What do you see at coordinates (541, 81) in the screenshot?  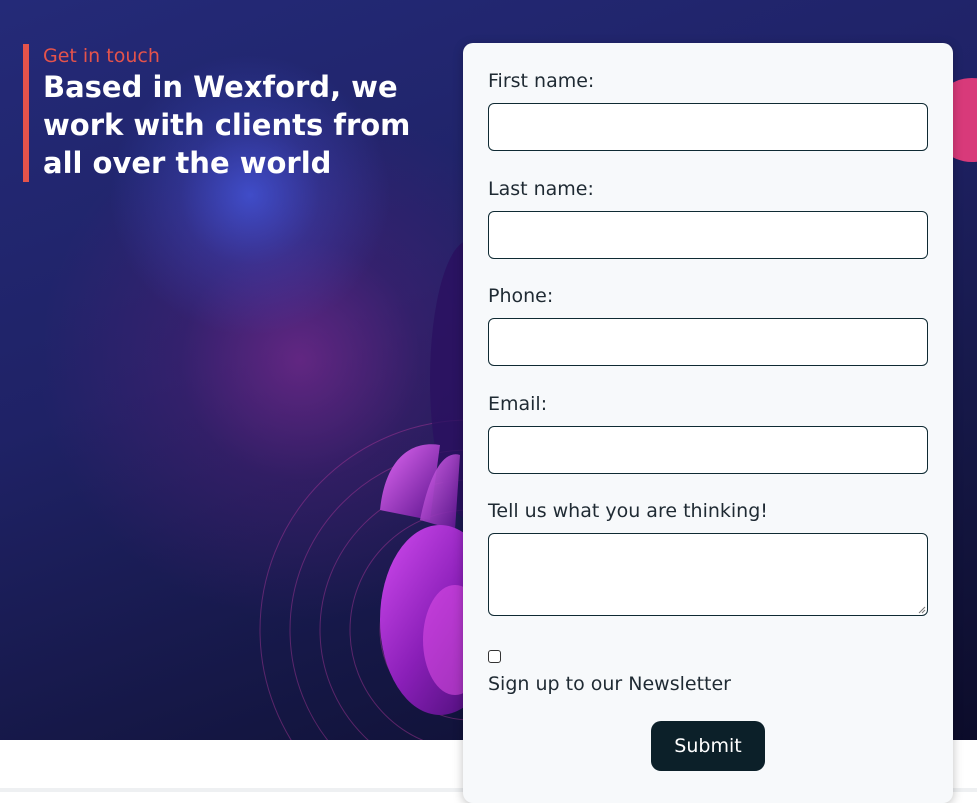 I see `first-name-label: First name:` at bounding box center [541, 81].